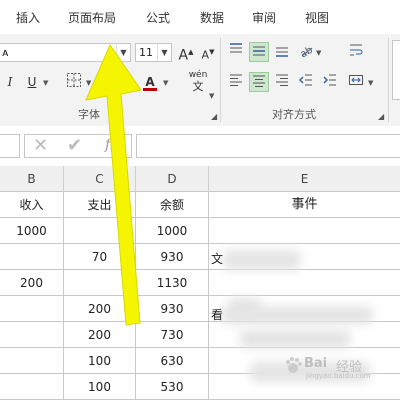 The height and width of the screenshot is (400, 400). I want to click on yellow-arrow-icon, so click(113, 184).